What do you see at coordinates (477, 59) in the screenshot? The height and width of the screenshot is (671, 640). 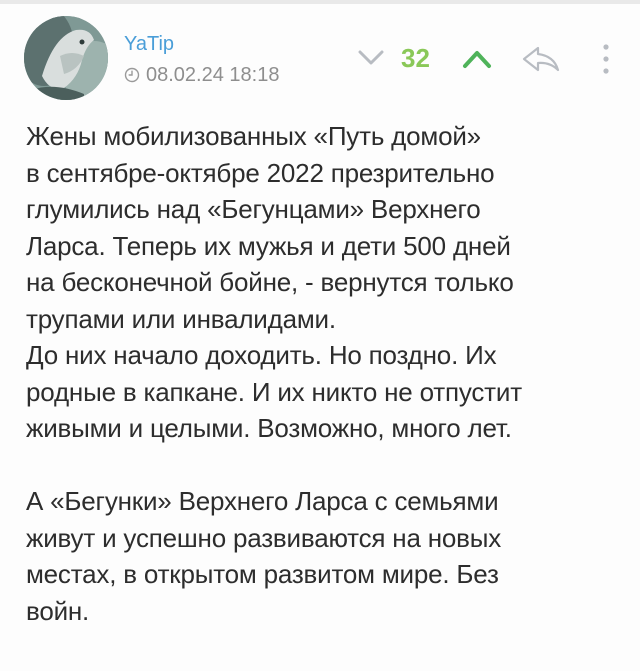 I see `chevron-up-icon` at bounding box center [477, 59].